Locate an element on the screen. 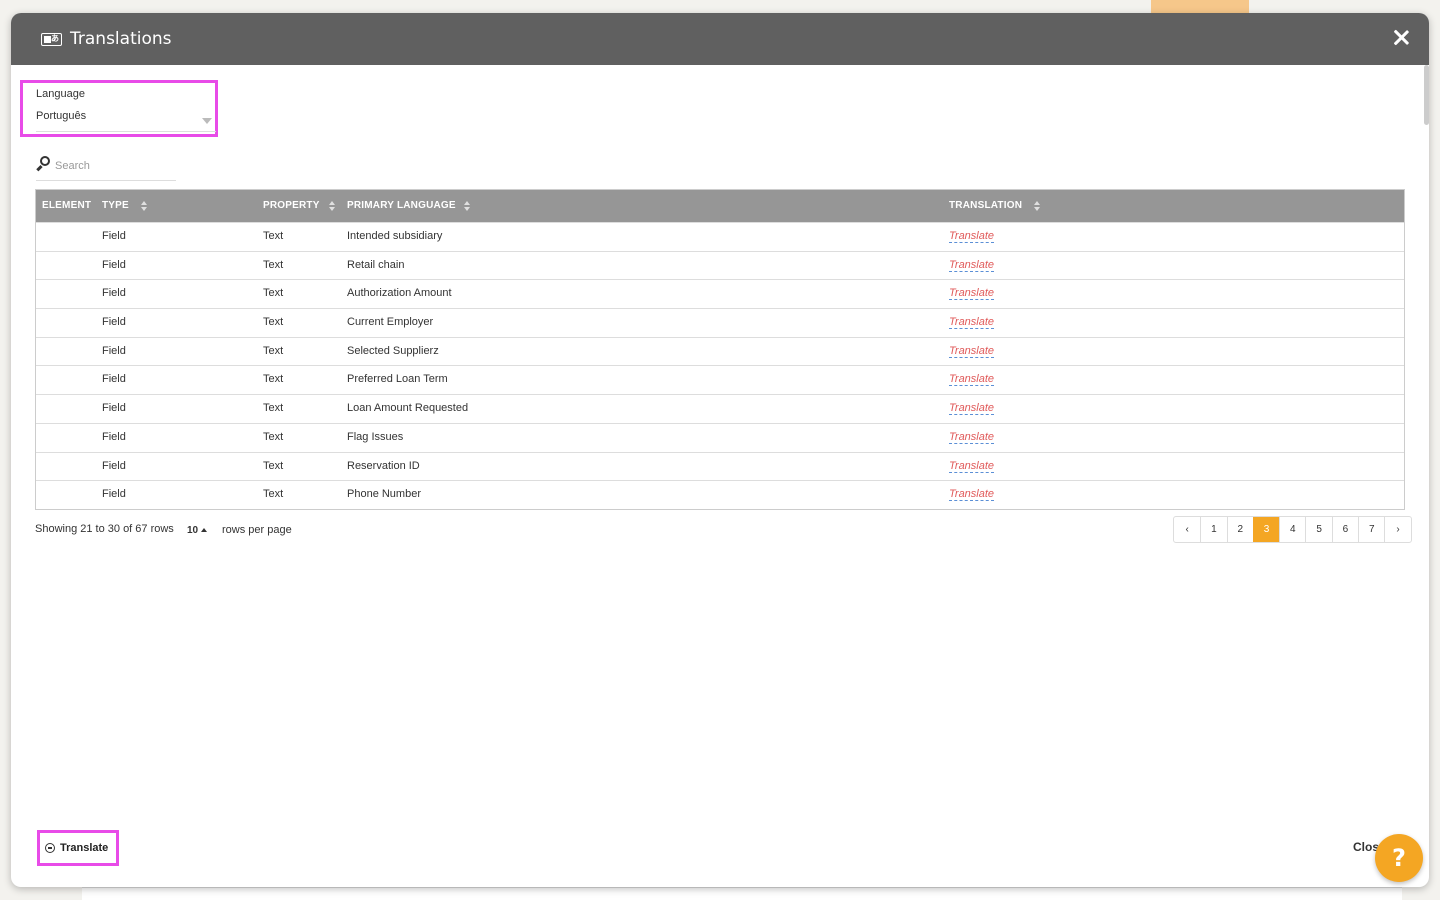 The width and height of the screenshot is (1440, 900). page-button-active: 3 is located at coordinates (1266, 529).